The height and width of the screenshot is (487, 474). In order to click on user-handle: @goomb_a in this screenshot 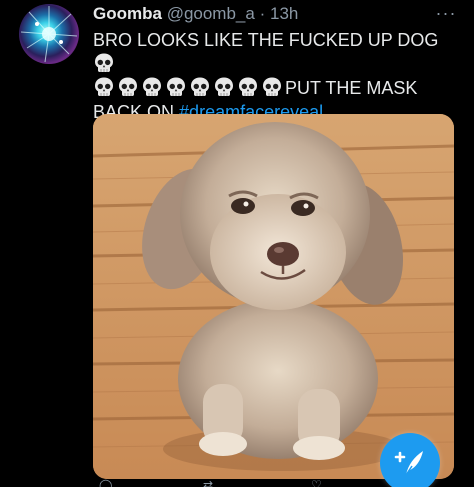, I will do `click(211, 13)`.